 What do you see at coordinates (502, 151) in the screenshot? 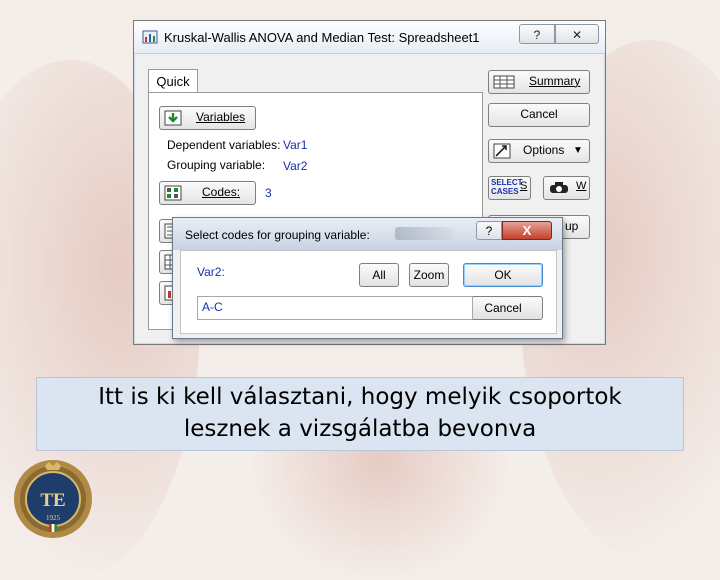
I see `options-icon` at bounding box center [502, 151].